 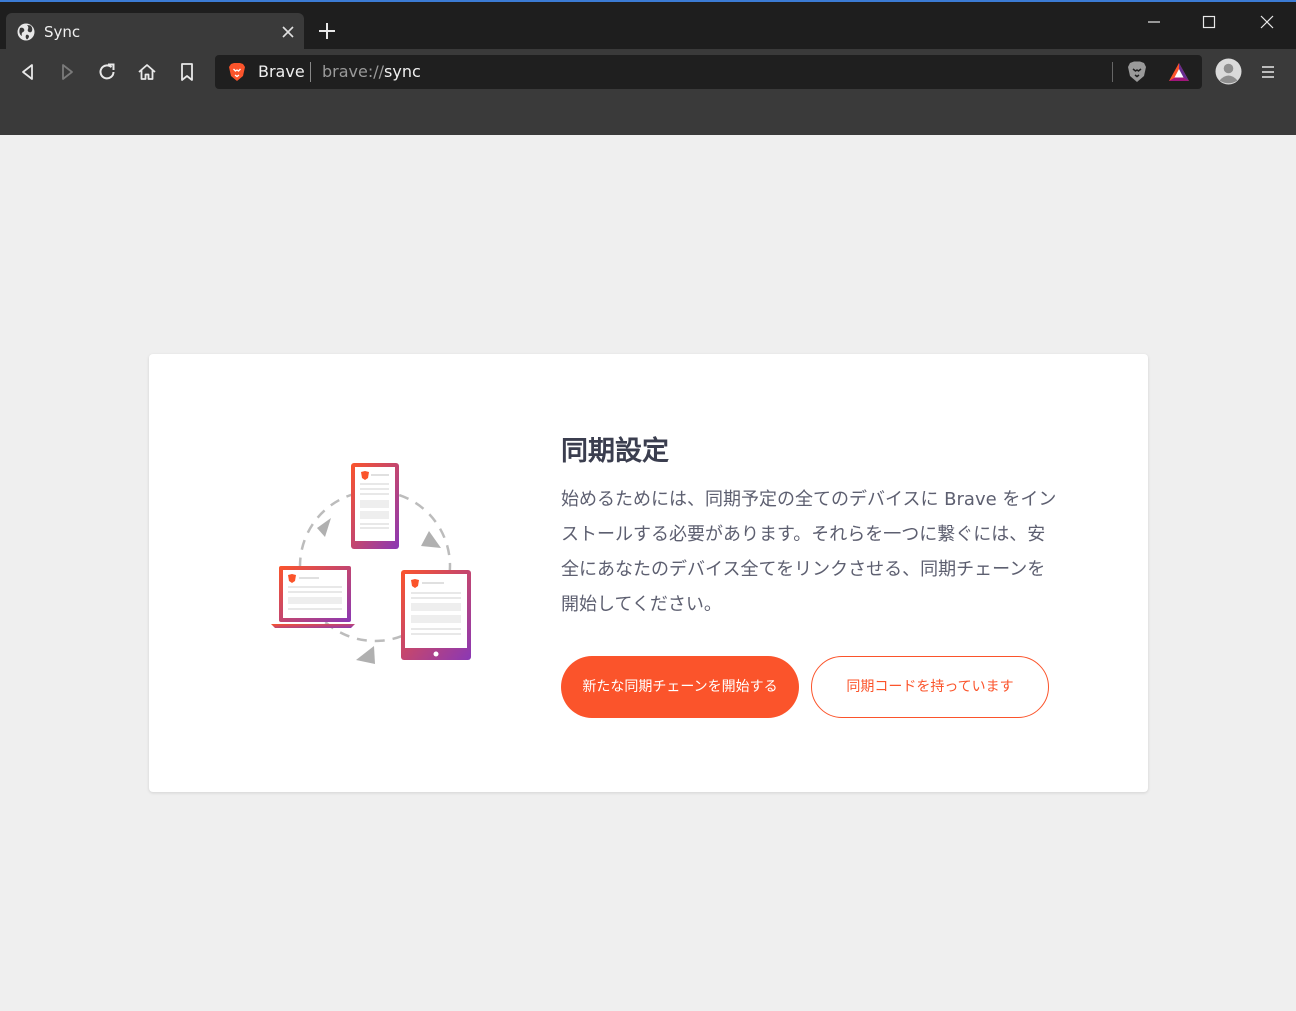 What do you see at coordinates (327, 31) in the screenshot?
I see `plus-icon` at bounding box center [327, 31].